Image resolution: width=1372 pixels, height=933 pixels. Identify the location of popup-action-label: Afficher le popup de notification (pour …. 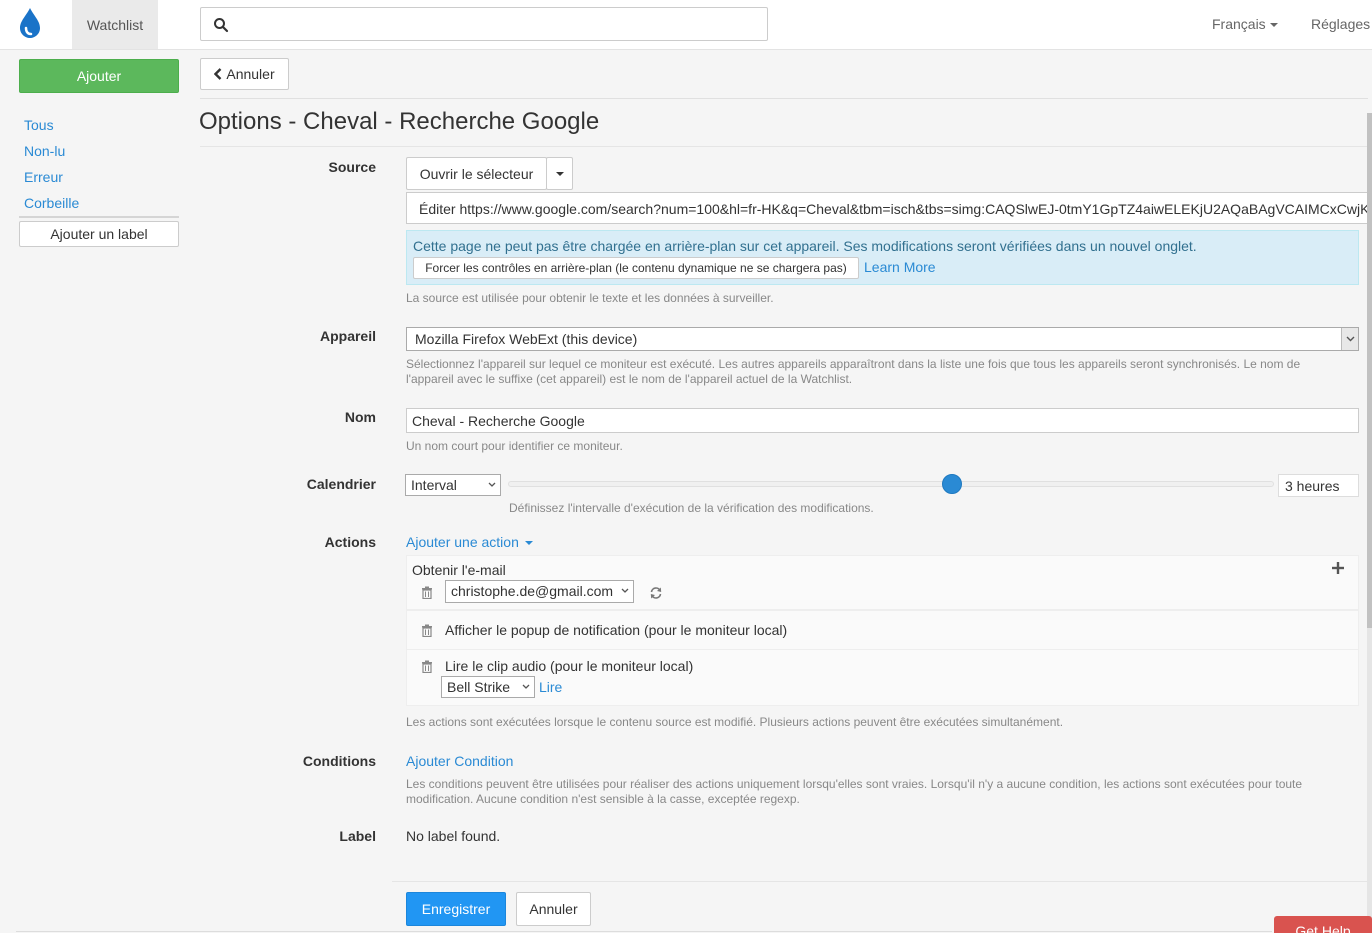
(616, 630).